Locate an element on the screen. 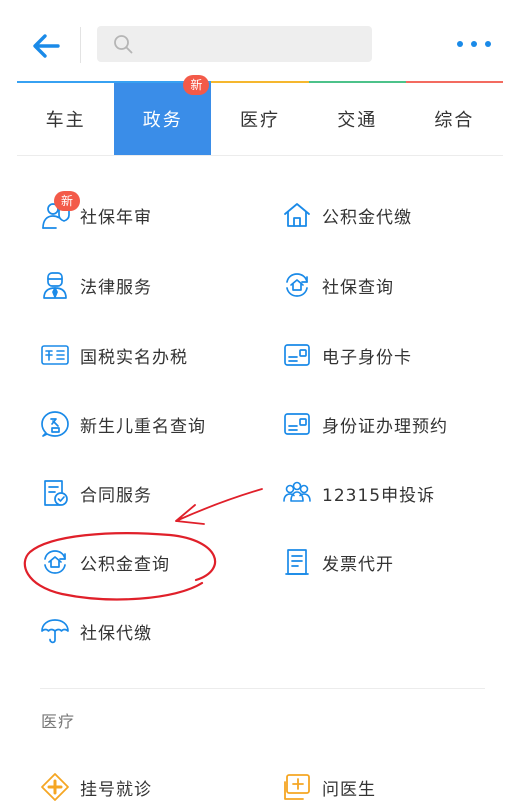 Image resolution: width=507 pixels, height=812 pixels. annotation-arrow is located at coordinates (219, 506).